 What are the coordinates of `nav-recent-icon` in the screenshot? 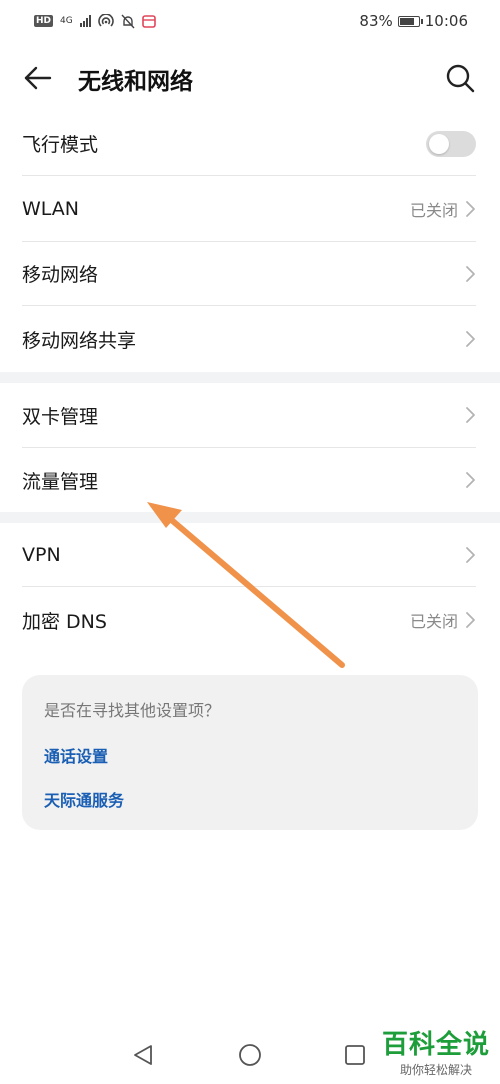 It's located at (355, 1055).